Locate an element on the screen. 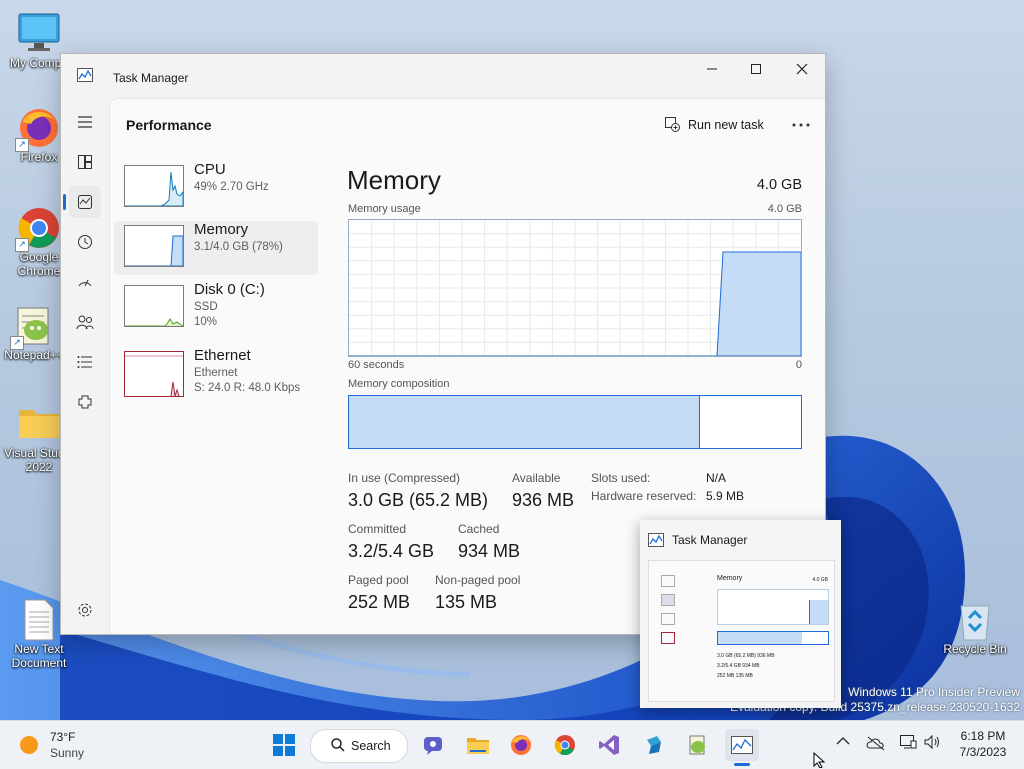 The image size is (1024, 769). start-icon is located at coordinates (284, 745).